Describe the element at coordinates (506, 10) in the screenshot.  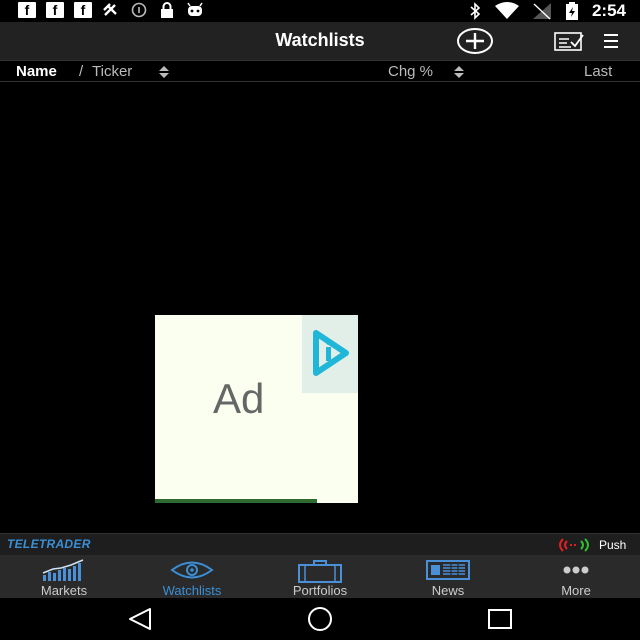
I see `wifi-icon` at that location.